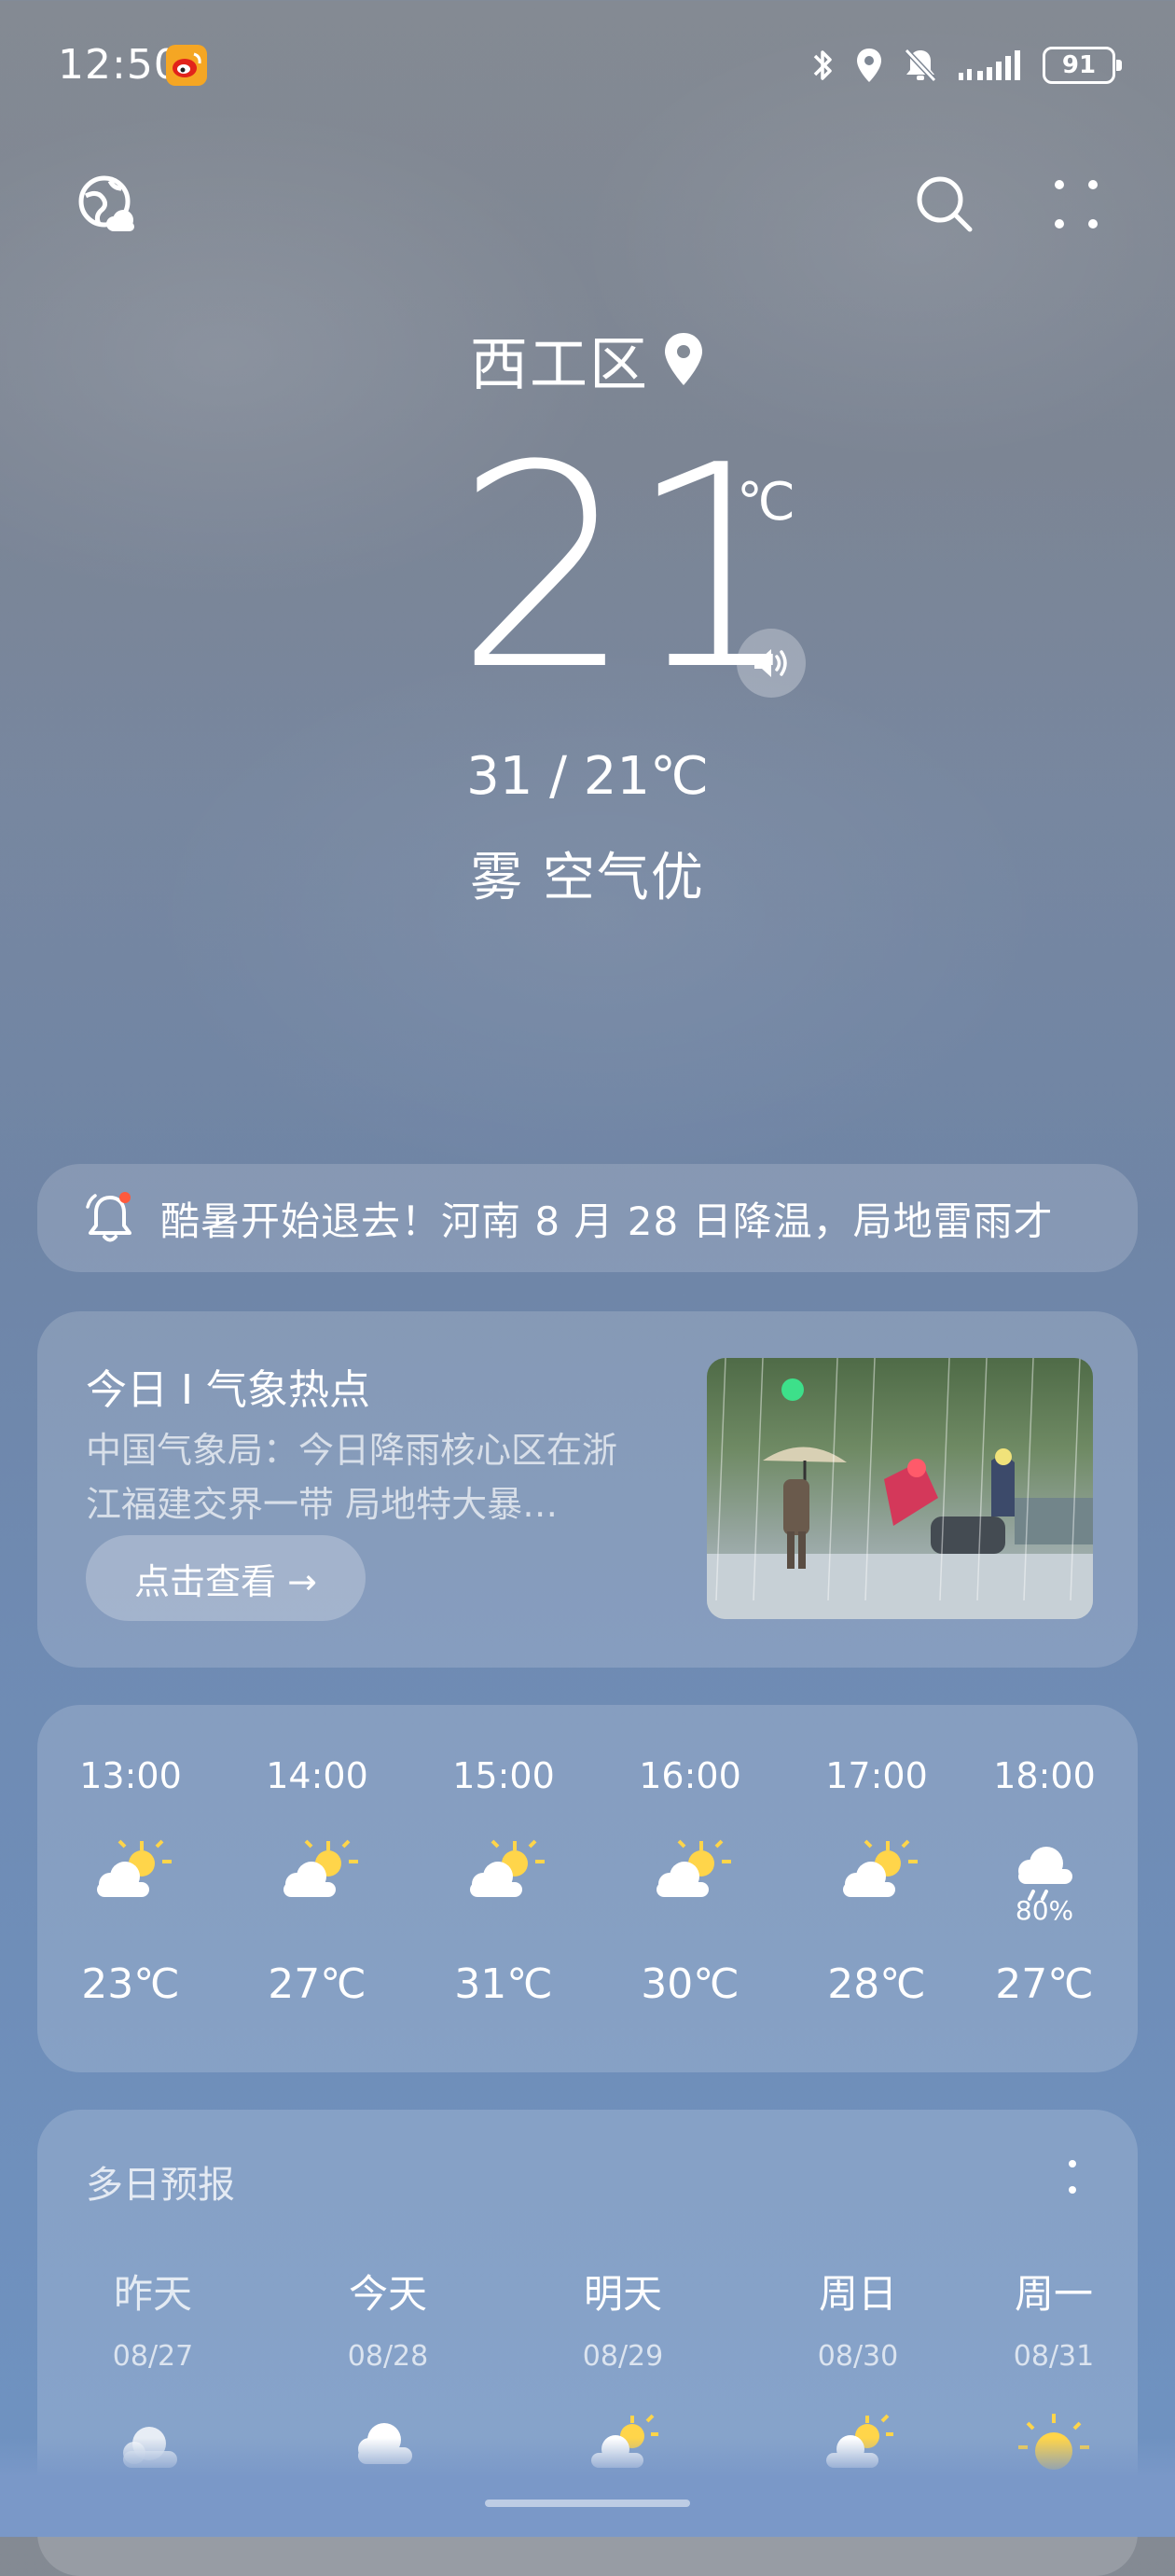  I want to click on location-header: 西工区, so click(587, 359).